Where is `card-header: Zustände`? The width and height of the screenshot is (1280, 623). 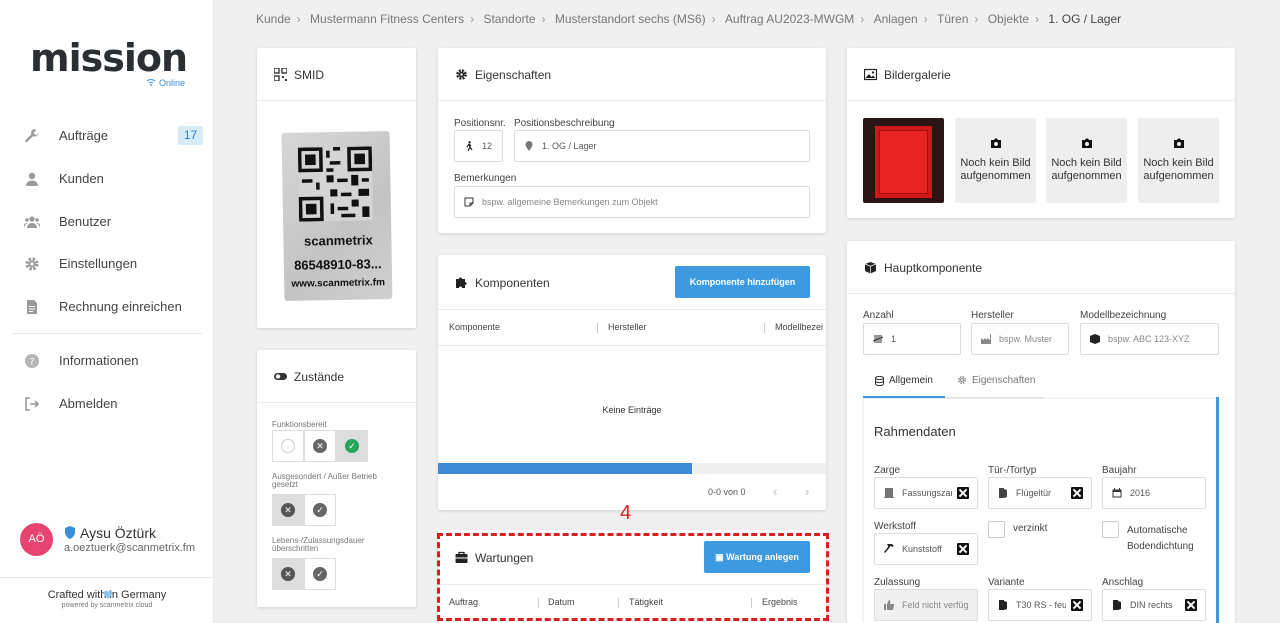 card-header: Zustände is located at coordinates (336, 376).